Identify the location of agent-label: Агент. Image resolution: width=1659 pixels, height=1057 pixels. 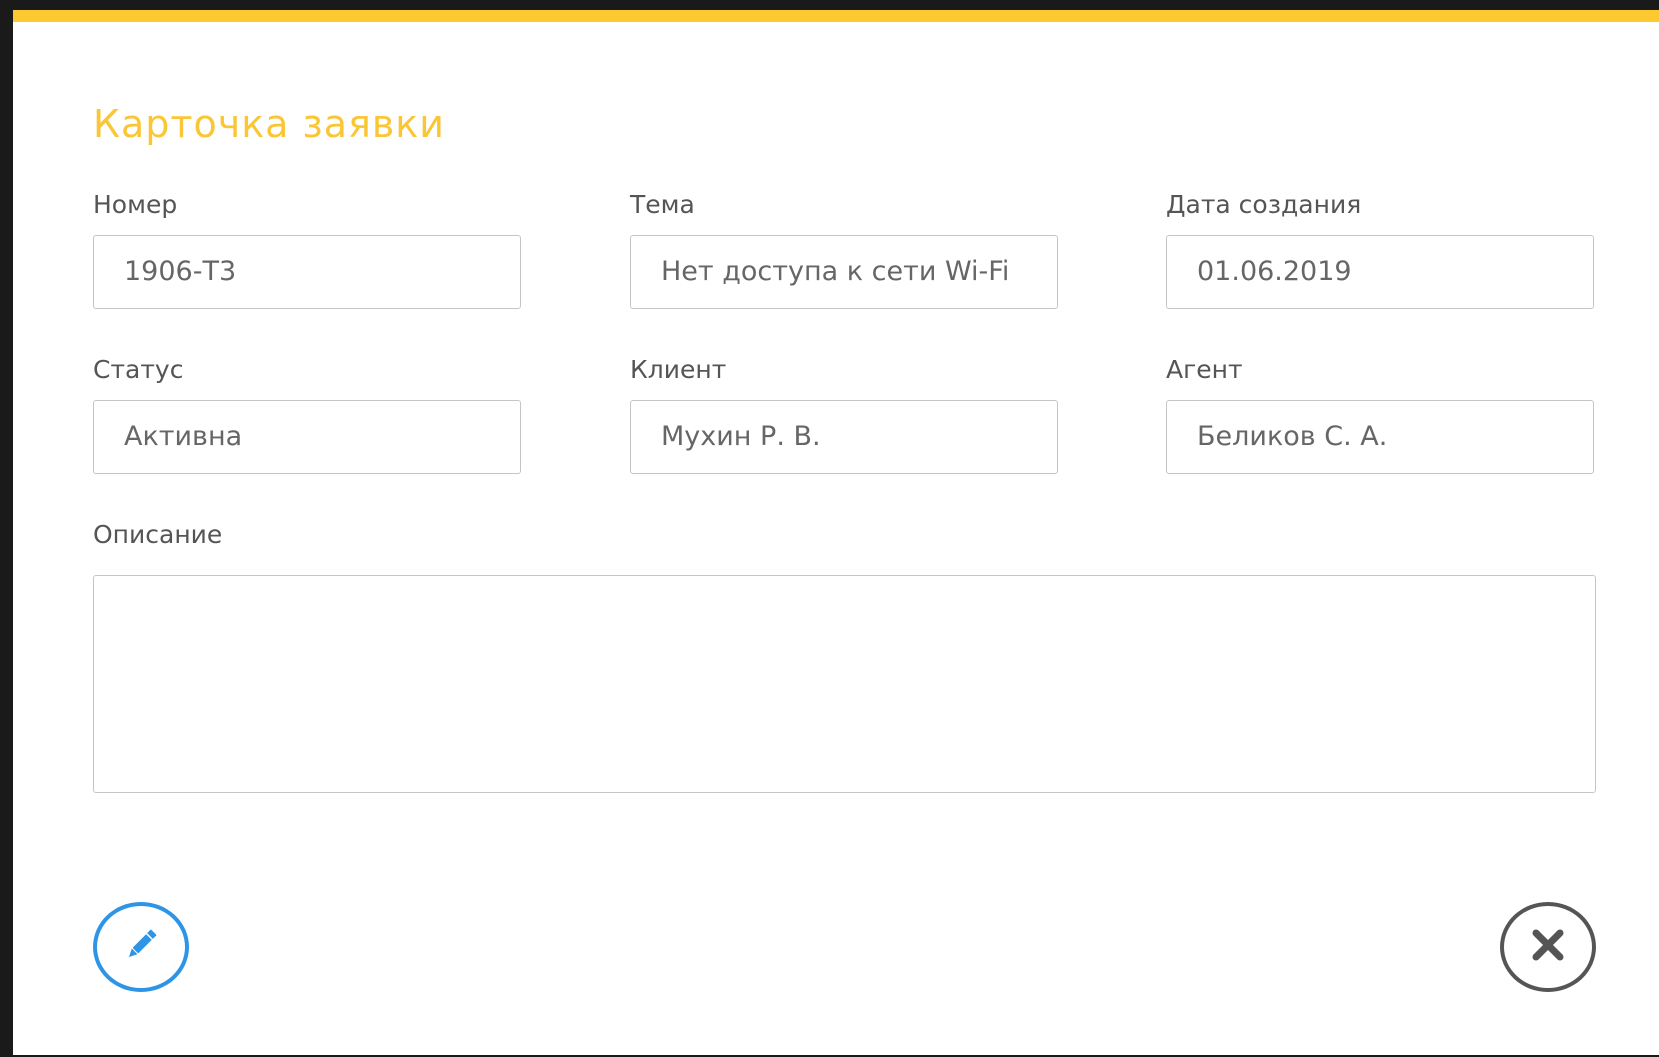
(1204, 369).